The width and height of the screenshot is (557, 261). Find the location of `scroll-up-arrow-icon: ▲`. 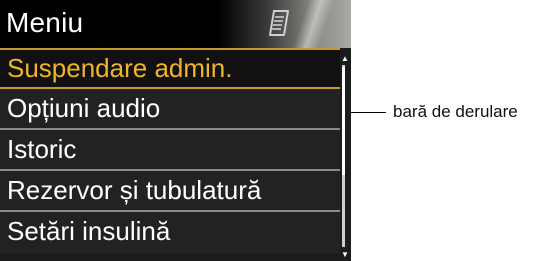

scroll-up-arrow-icon: ▲ is located at coordinates (345, 58).